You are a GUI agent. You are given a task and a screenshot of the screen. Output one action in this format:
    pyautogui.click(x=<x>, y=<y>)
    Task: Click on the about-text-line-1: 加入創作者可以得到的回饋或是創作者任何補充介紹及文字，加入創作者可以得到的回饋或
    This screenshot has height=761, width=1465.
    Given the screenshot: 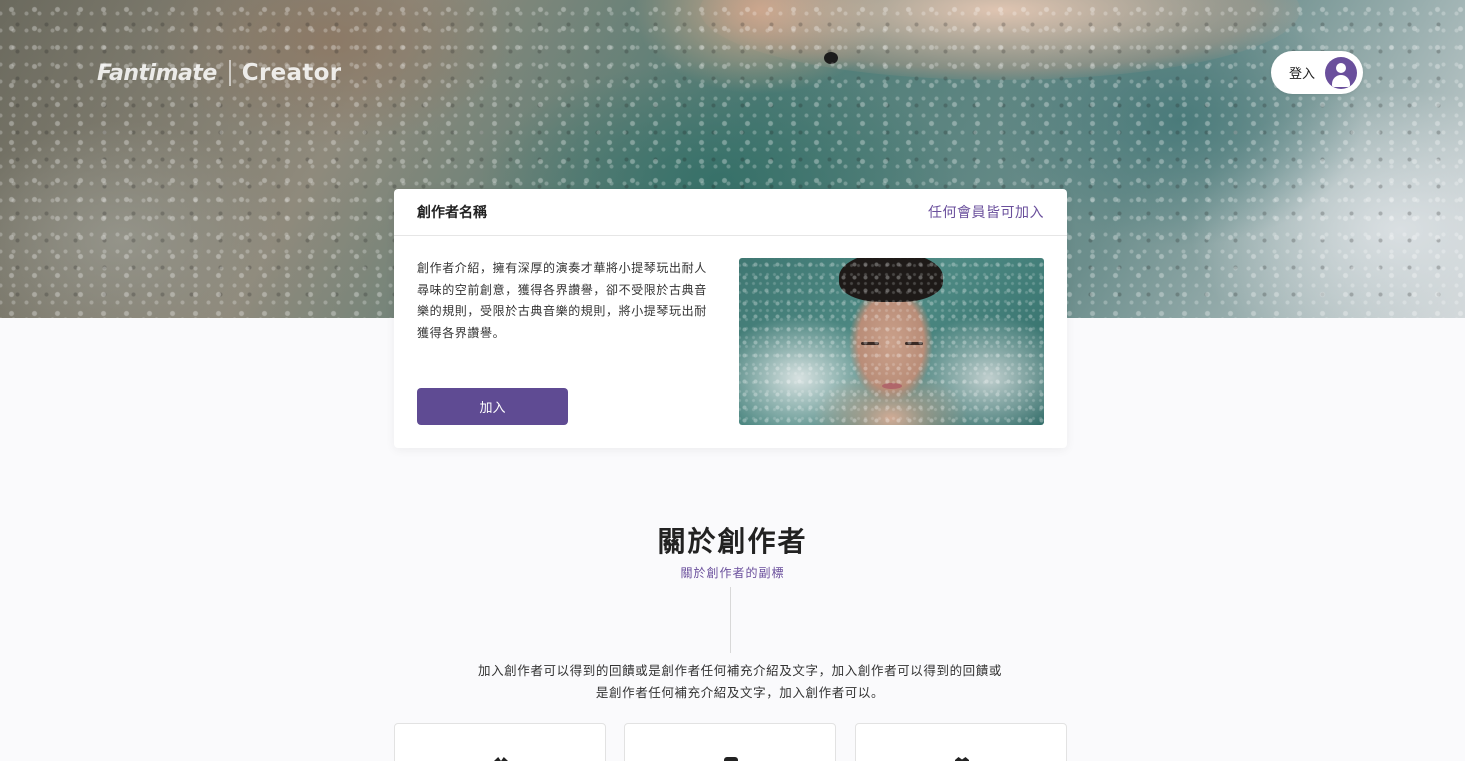 What is the action you would take?
    pyautogui.click(x=739, y=670)
    